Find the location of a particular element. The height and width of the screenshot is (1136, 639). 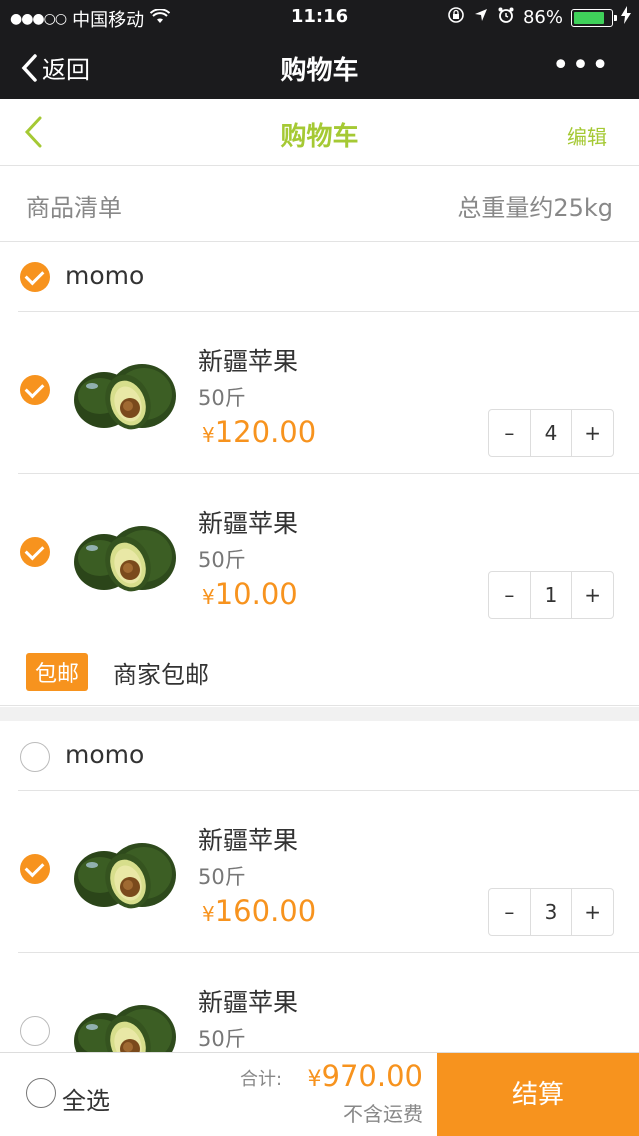

cart-item: 新疆苹果 50斤 ¥10.00 – 1 + is located at coordinates (319, 555).